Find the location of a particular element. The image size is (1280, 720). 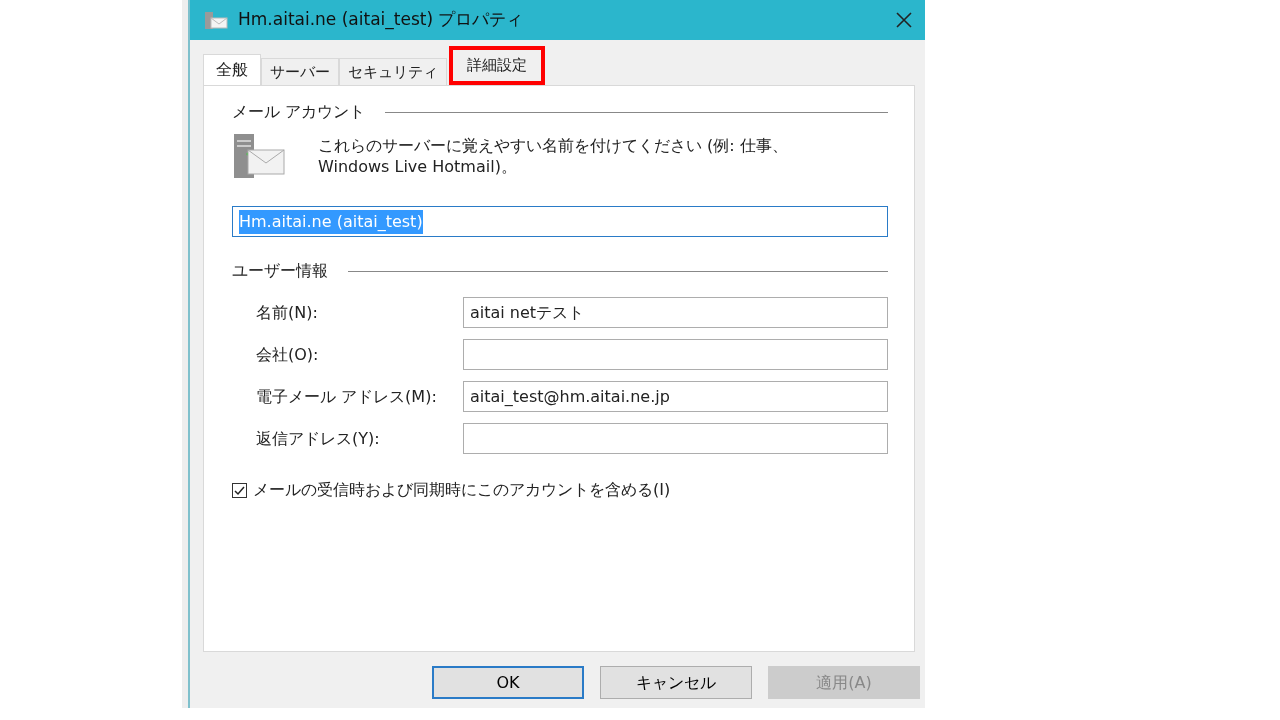

text-field: aitai_test@hm.aitai.ne.jp is located at coordinates (675, 396).